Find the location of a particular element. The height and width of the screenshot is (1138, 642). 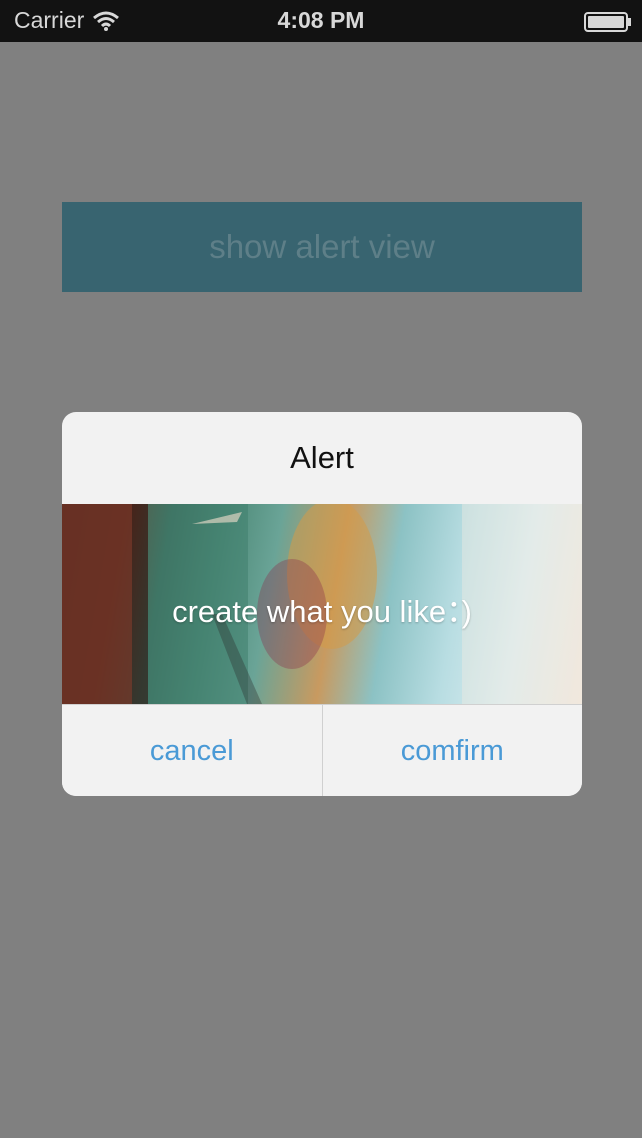

alert-background-image: create what you like：) is located at coordinates (322, 604).